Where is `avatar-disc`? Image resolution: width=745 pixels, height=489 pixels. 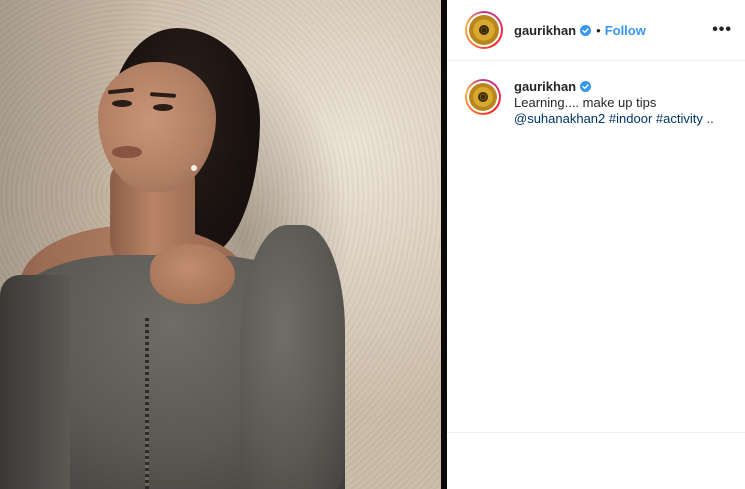 avatar-disc is located at coordinates (484, 30).